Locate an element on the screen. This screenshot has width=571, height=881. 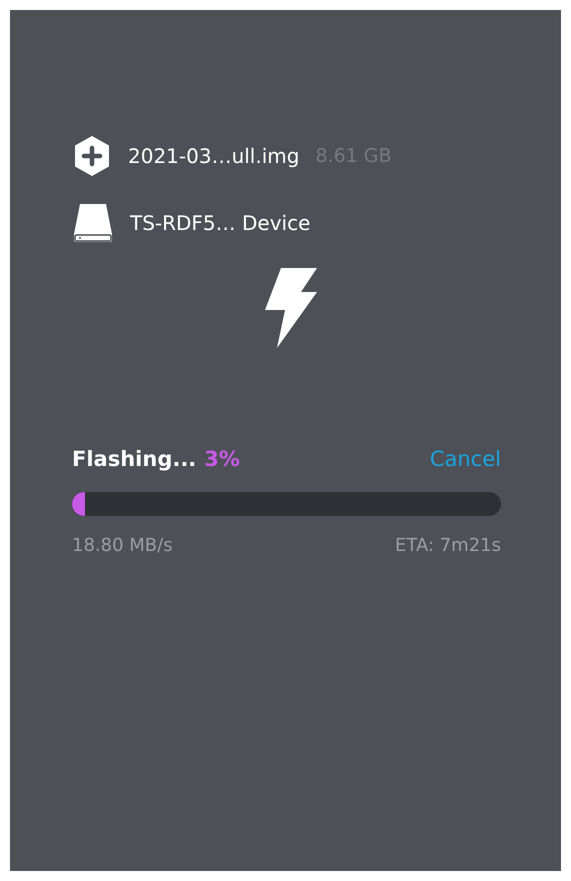
eta-text: ETA: 7m21s is located at coordinates (447, 546).